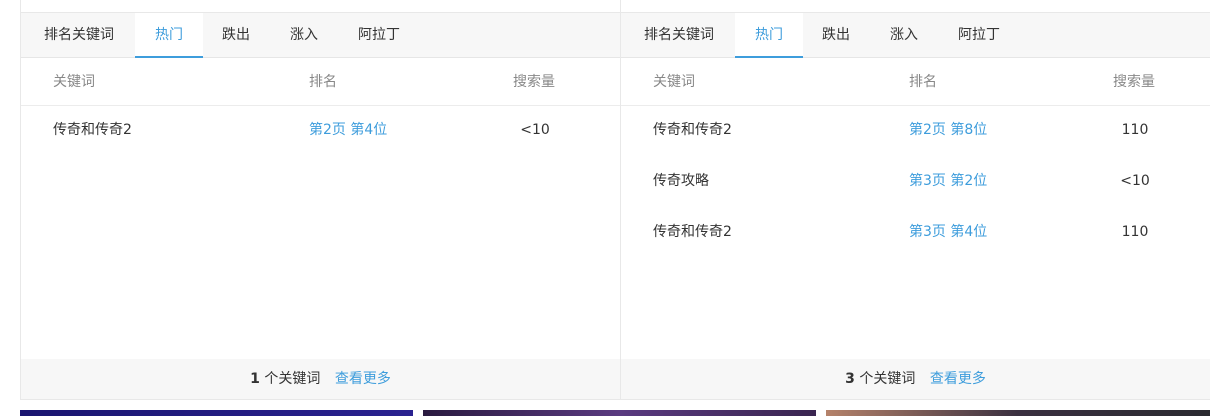 The width and height of the screenshot is (1210, 416). Describe the element at coordinates (948, 130) in the screenshot. I see `rank-link: 第2页 第8位` at that location.